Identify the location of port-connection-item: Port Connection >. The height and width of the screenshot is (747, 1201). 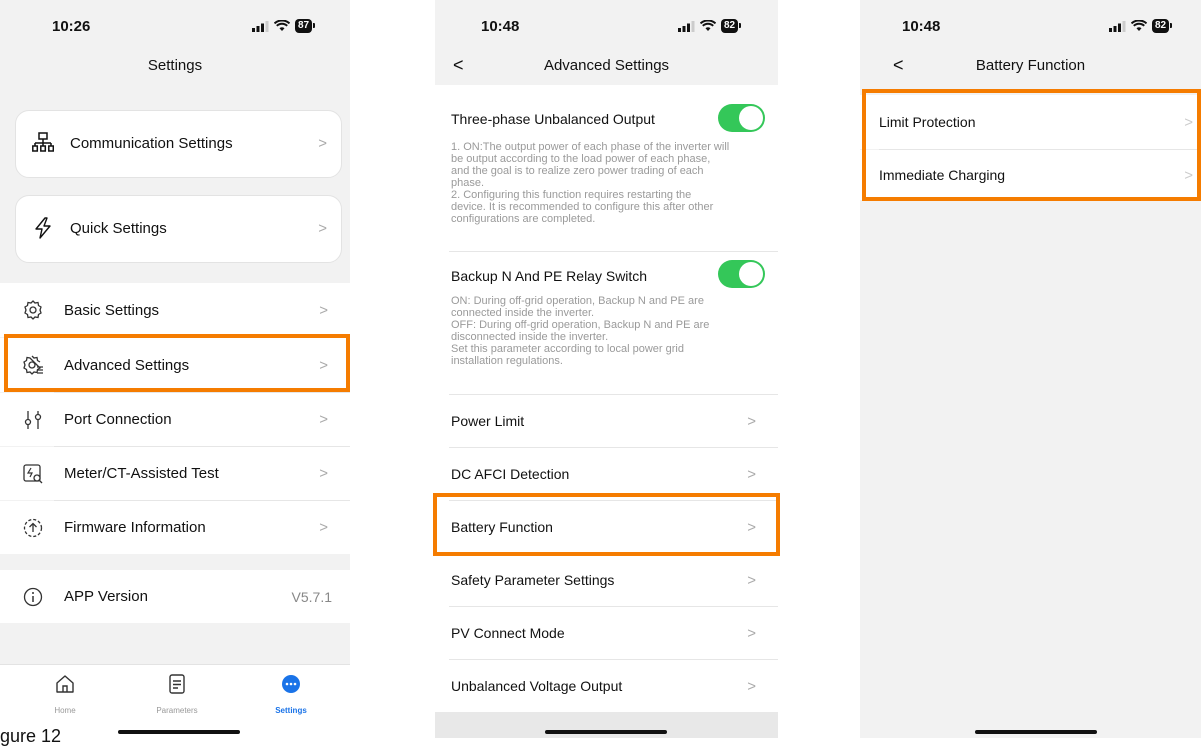
(175, 419).